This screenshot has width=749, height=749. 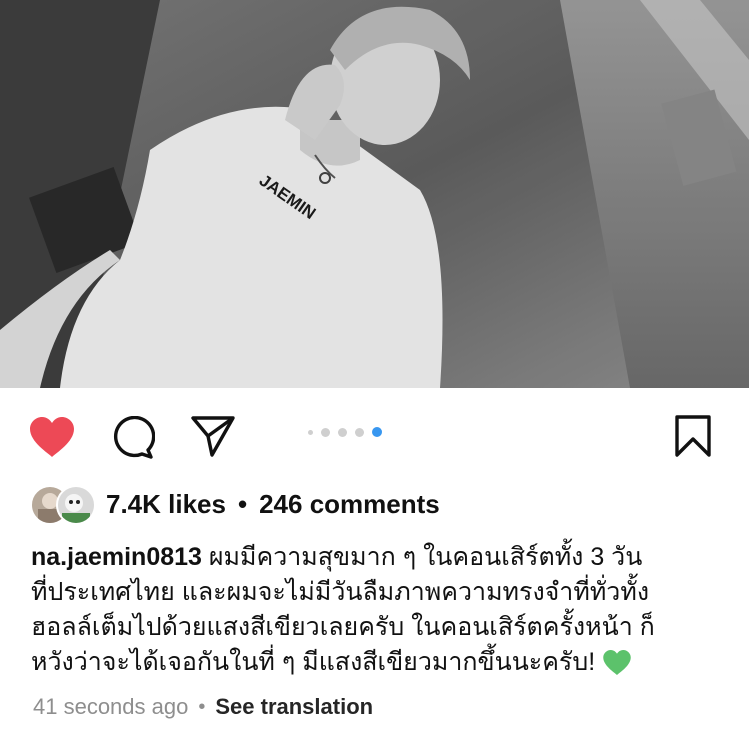 I want to click on carousel-dot-active, so click(x=377, y=432).